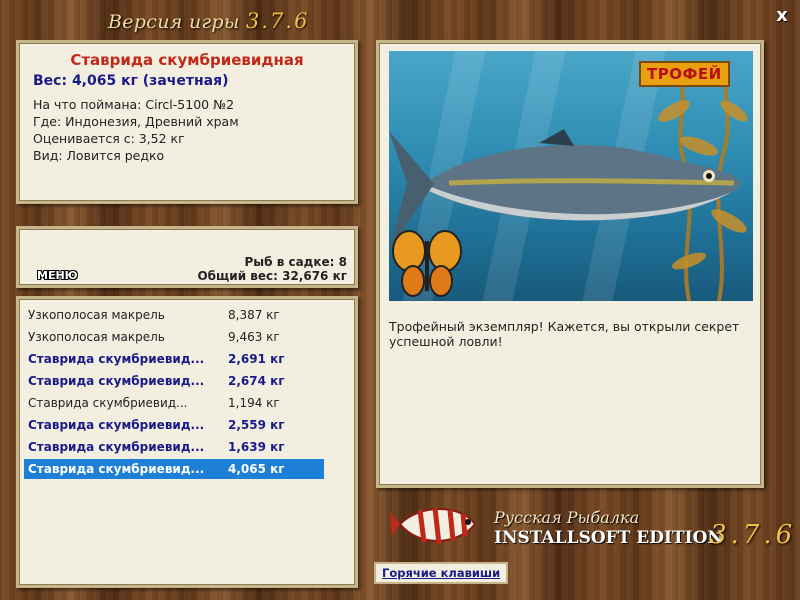 This screenshot has width=800, height=600. What do you see at coordinates (174, 315) in the screenshot?
I see `catch-list-item: Узкополосая макрель 8,387 кг` at bounding box center [174, 315].